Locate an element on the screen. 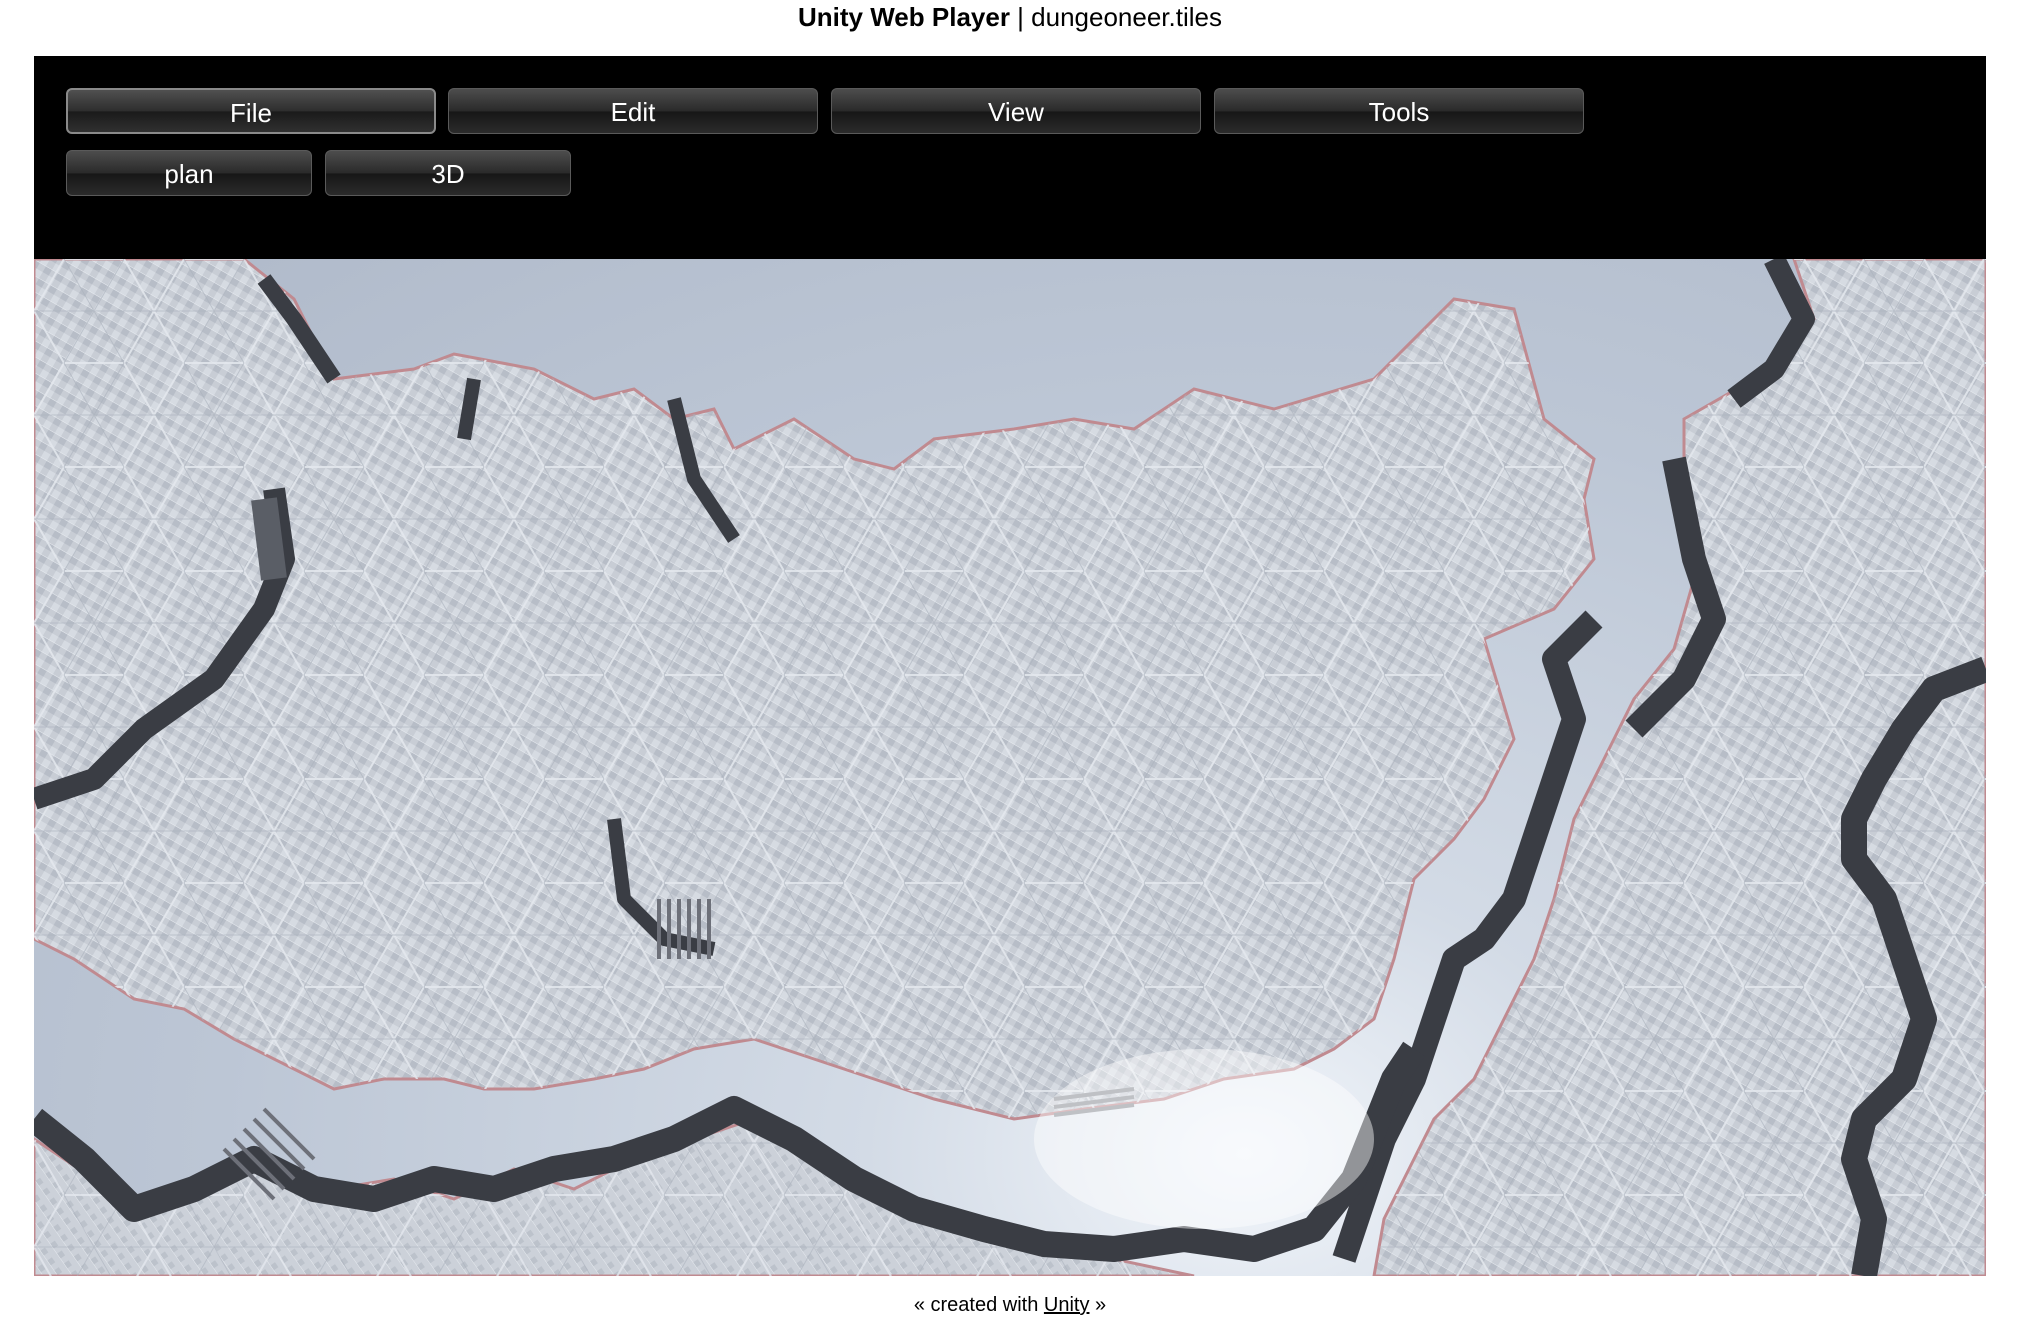  footer: « created with Unity » is located at coordinates (1010, 1305).